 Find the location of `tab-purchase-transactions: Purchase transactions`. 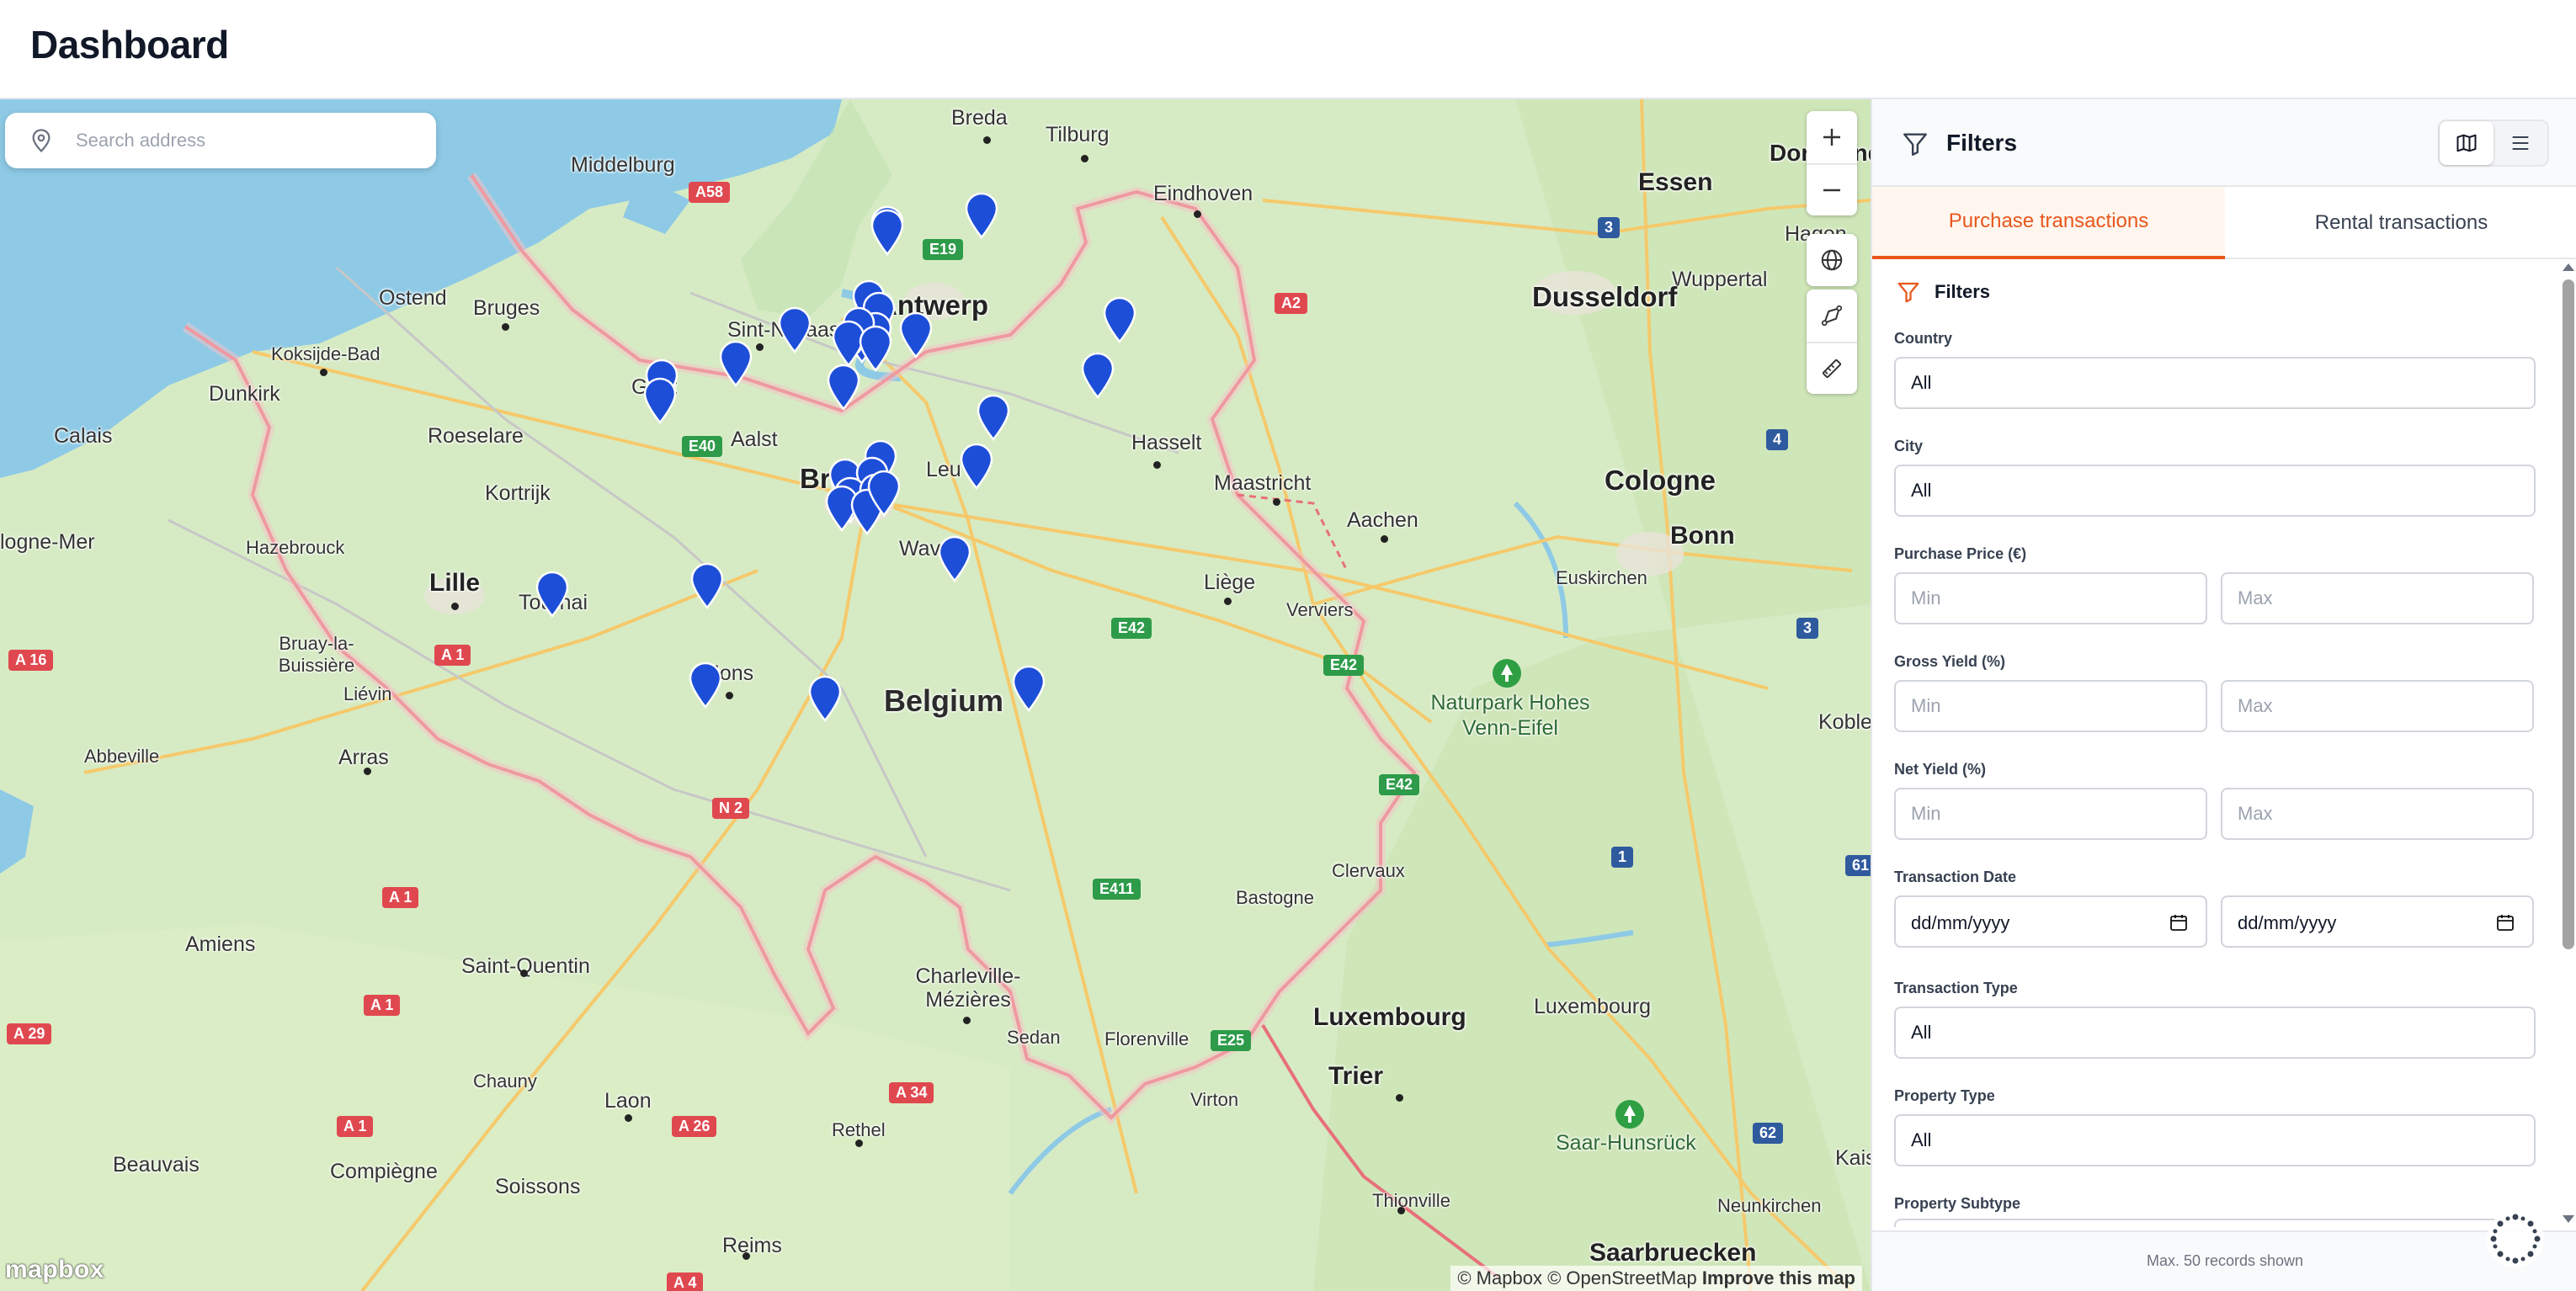

tab-purchase-transactions: Purchase transactions is located at coordinates (2048, 223).